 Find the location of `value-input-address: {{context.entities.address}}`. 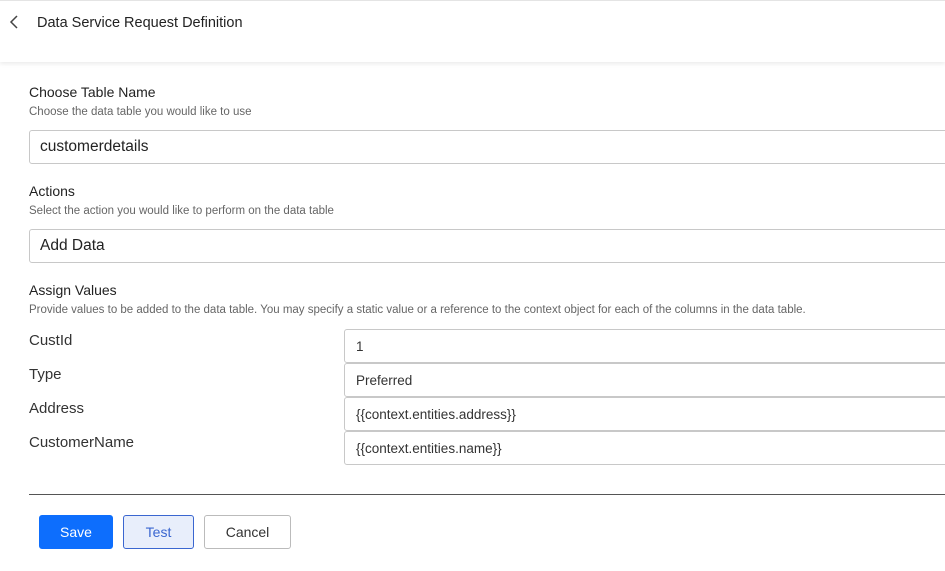

value-input-address: {{context.entities.address}} is located at coordinates (644, 414).